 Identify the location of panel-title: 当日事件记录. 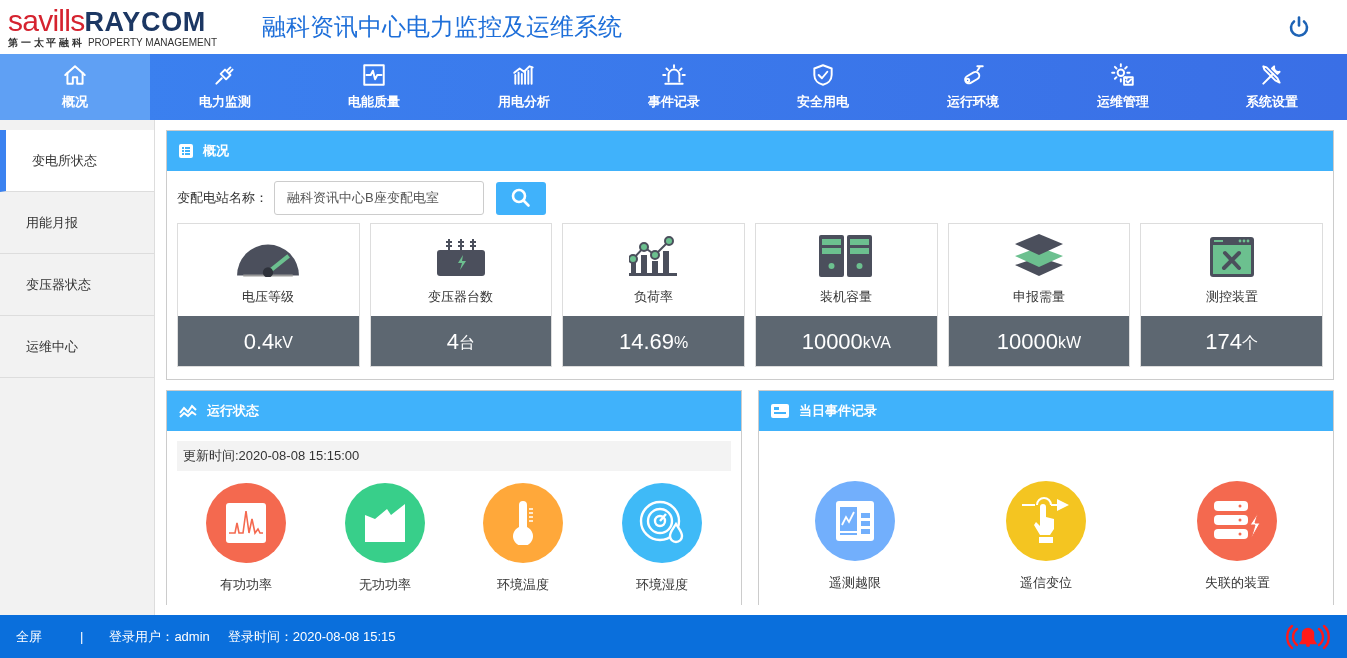
(838, 411).